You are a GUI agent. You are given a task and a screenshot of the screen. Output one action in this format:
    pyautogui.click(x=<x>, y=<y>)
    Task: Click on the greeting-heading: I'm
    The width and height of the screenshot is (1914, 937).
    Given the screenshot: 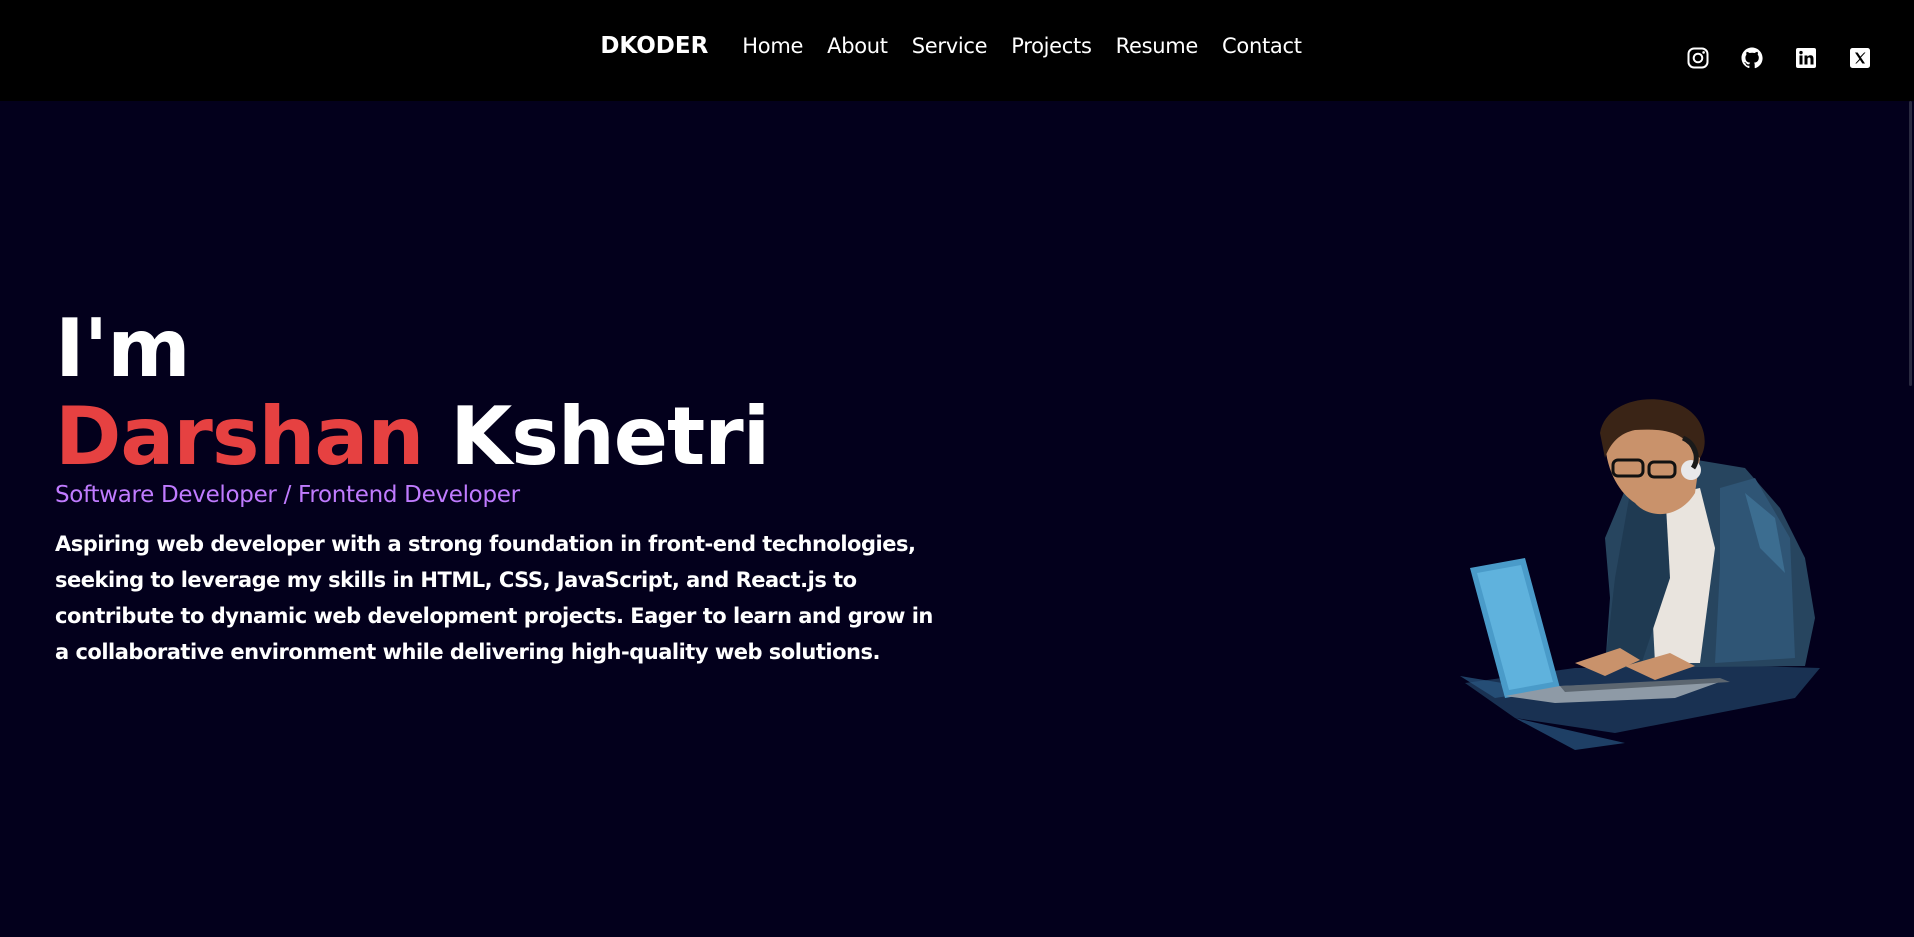 What is the action you would take?
    pyautogui.click(x=123, y=348)
    